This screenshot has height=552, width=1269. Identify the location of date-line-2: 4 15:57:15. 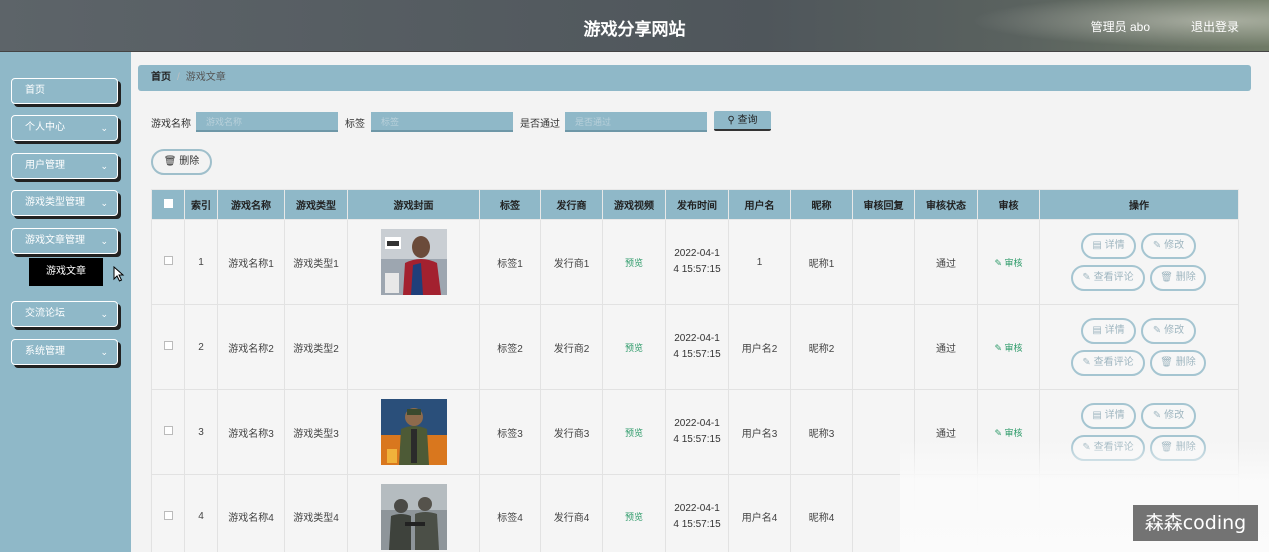
(697, 354).